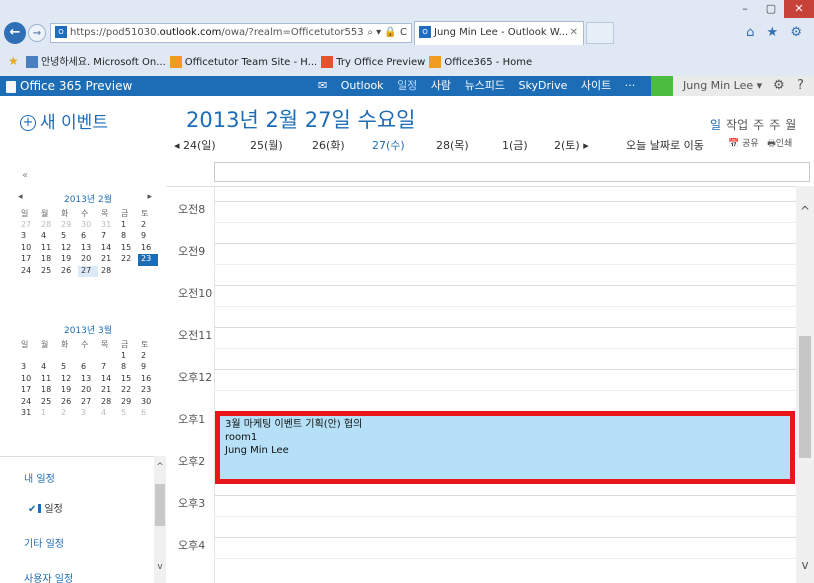 The width and height of the screenshot is (814, 583). Describe the element at coordinates (373, 62) in the screenshot. I see `favorite-link: Try Office Preview` at that location.